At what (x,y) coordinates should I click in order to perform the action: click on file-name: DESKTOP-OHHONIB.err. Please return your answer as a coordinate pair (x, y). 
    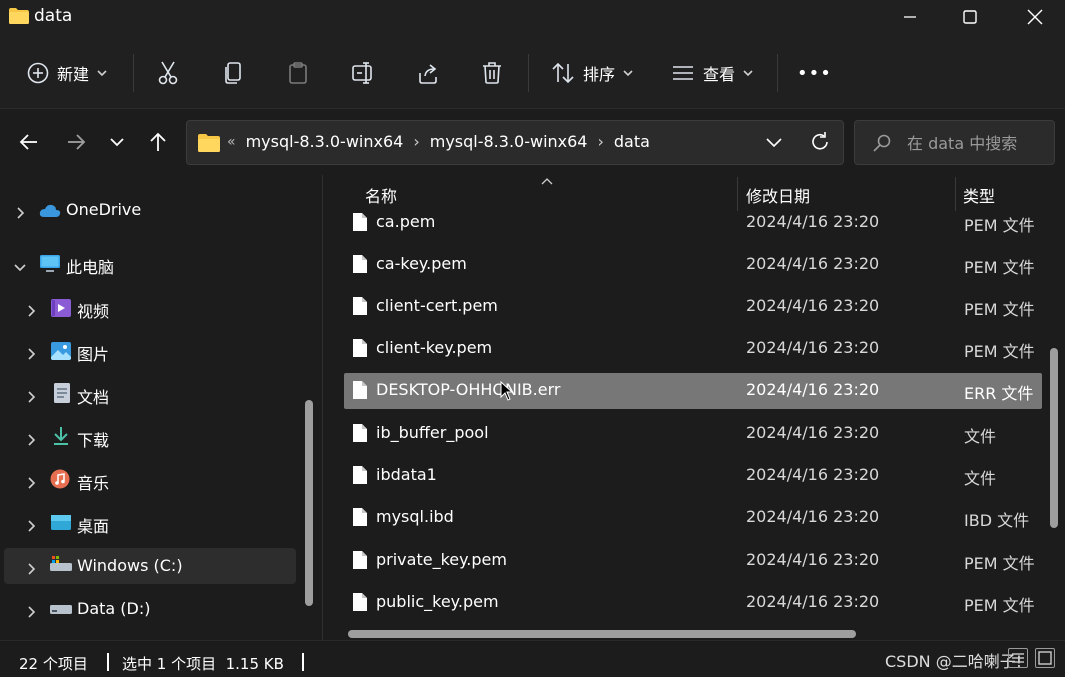
    Looking at the image, I should click on (468, 389).